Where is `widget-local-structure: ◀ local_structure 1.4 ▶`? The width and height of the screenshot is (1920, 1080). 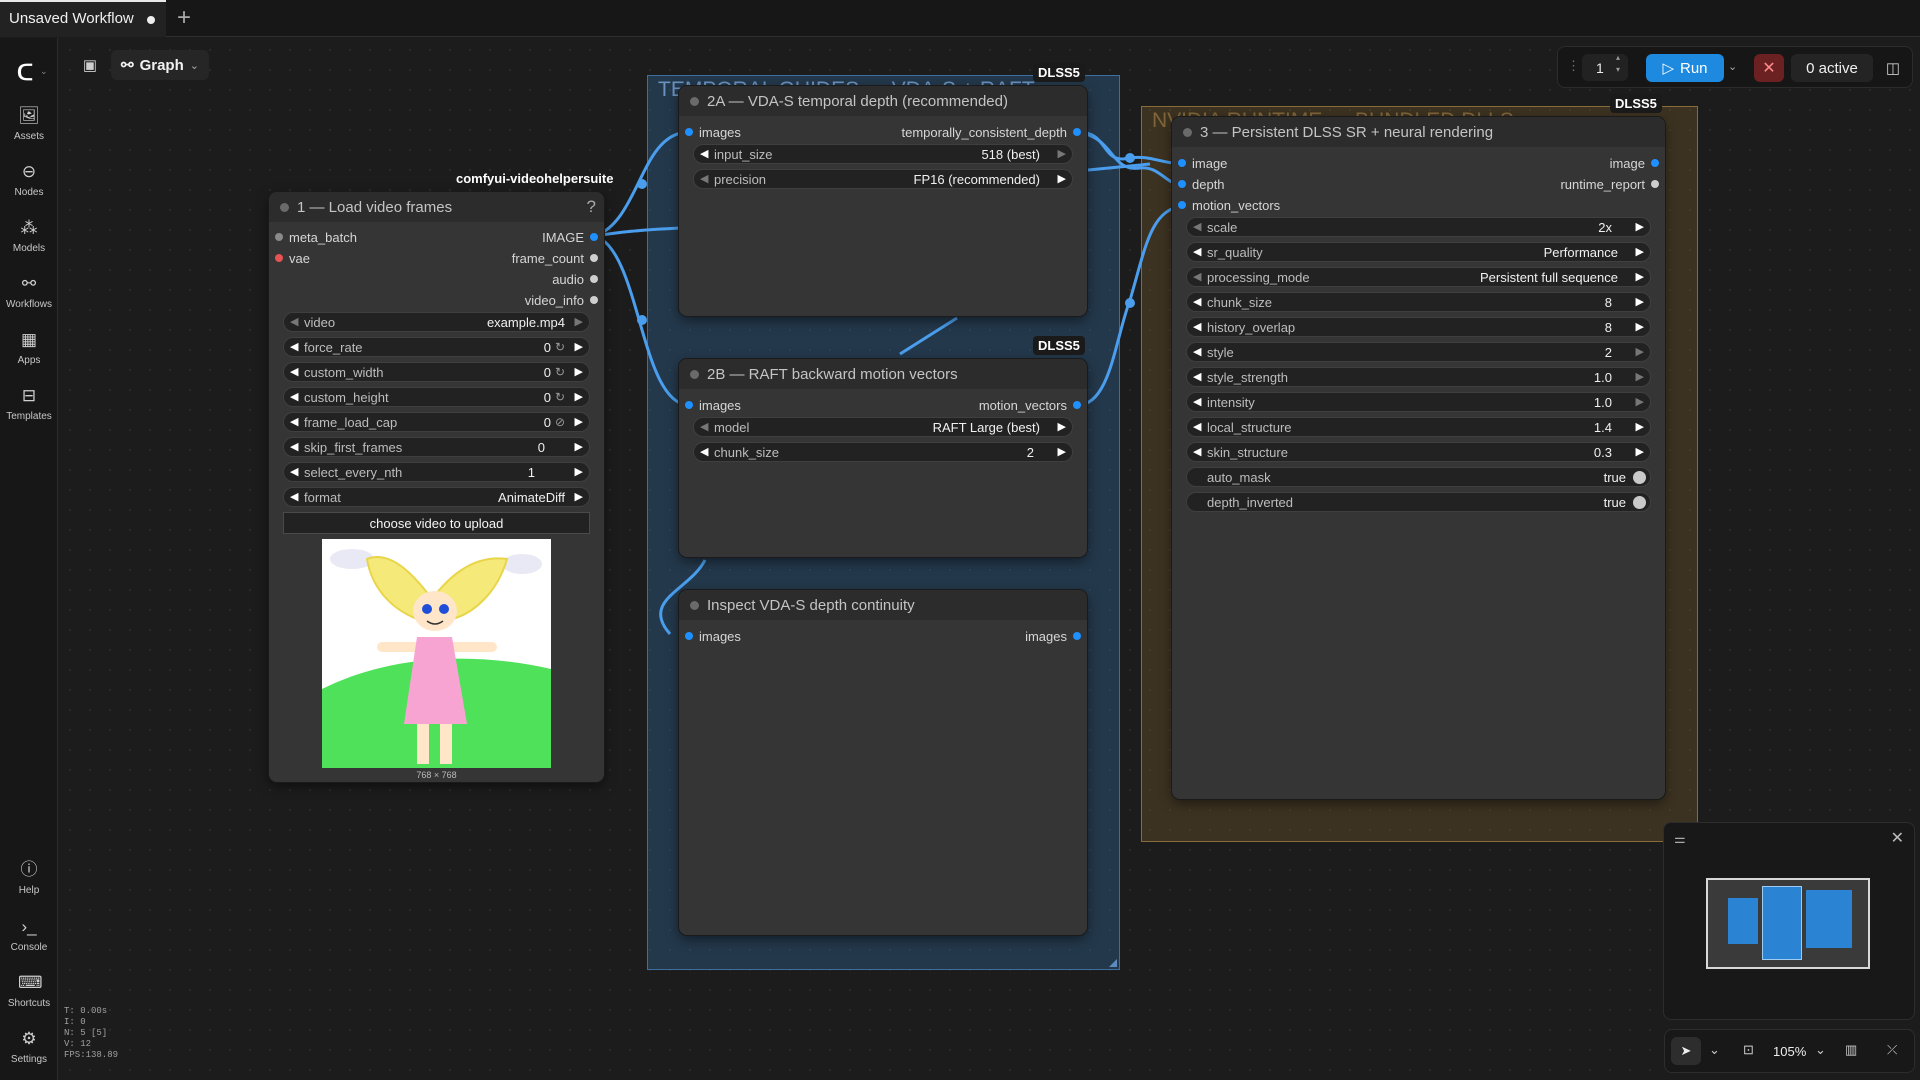 widget-local-structure: ◀ local_structure 1.4 ▶ is located at coordinates (1418, 427).